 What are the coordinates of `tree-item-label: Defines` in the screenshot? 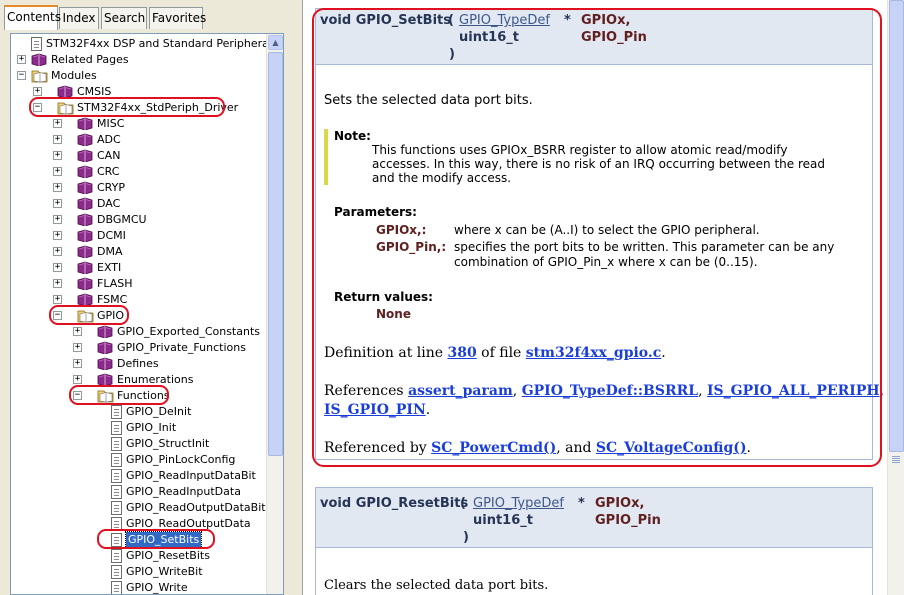 It's located at (138, 363).